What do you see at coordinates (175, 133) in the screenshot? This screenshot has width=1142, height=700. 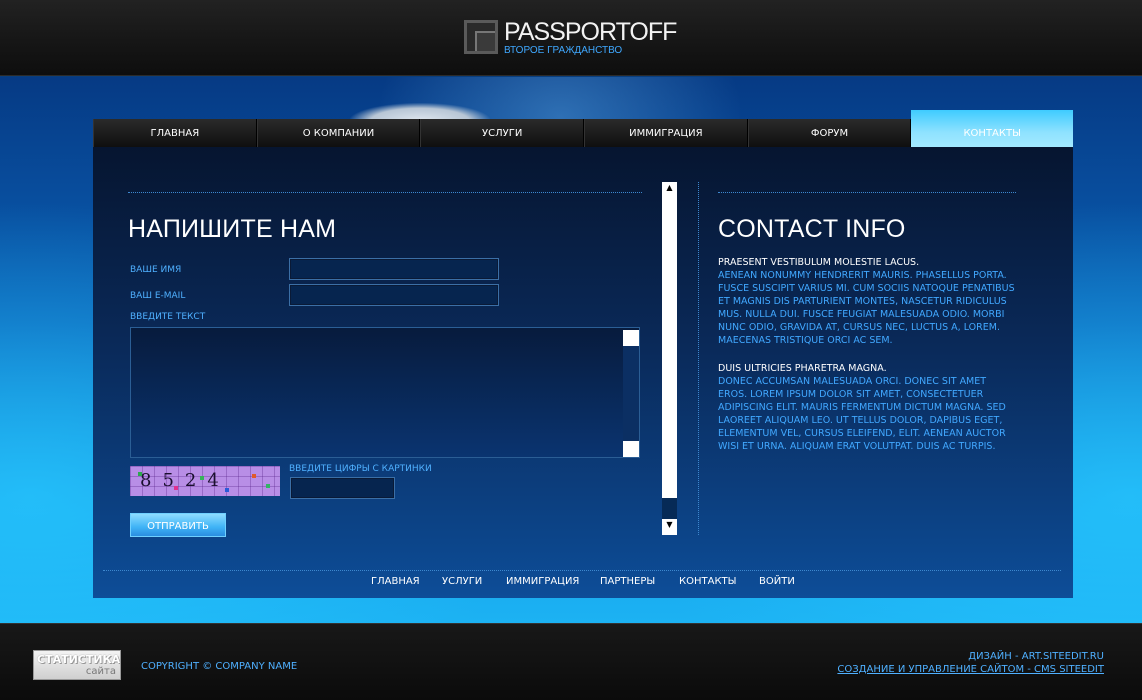 I see `nav-item-home: ГЛАВНАЯ` at bounding box center [175, 133].